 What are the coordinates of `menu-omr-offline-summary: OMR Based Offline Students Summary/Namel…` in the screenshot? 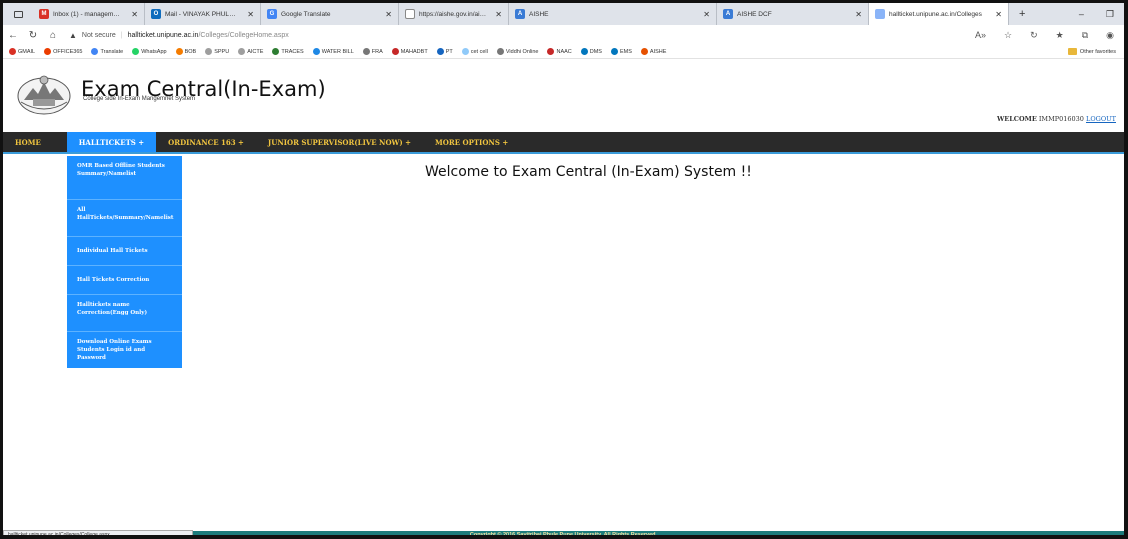 It's located at (124, 178).